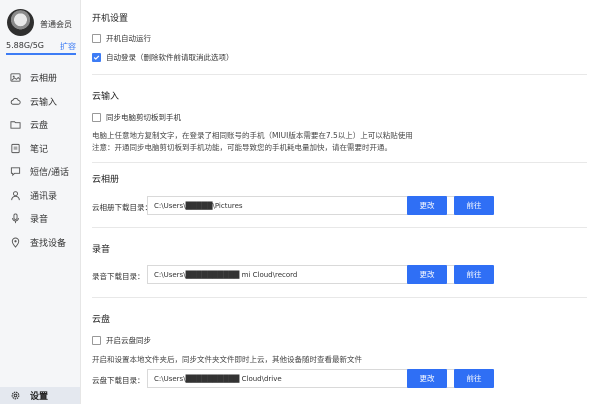 Image resolution: width=600 pixels, height=404 pixels. I want to click on clipboard-sync-checkbox: 同步电脑剪切板到手机, so click(136, 117).